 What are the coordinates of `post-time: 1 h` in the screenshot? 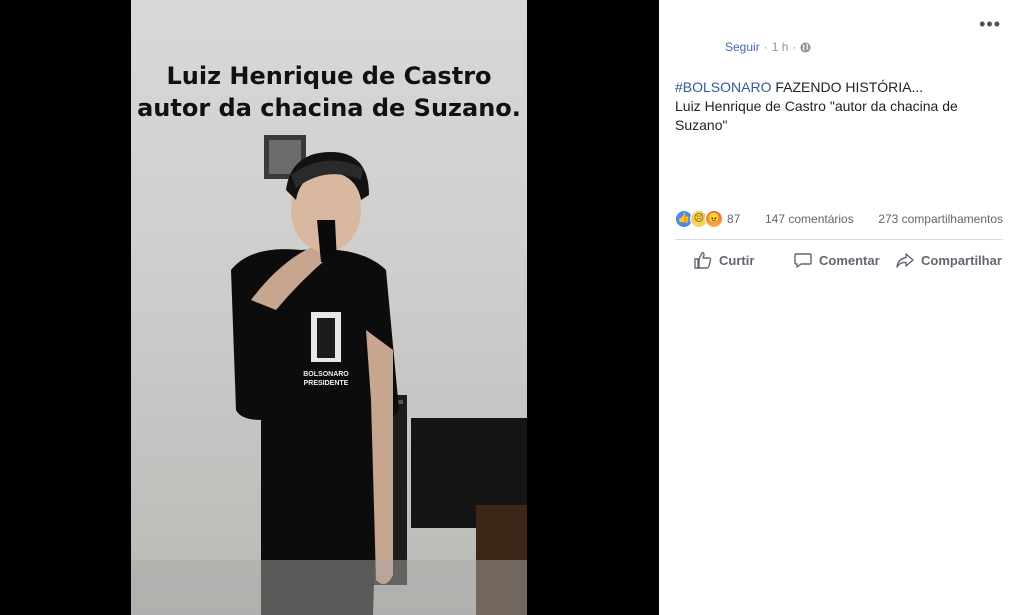 It's located at (780, 47).